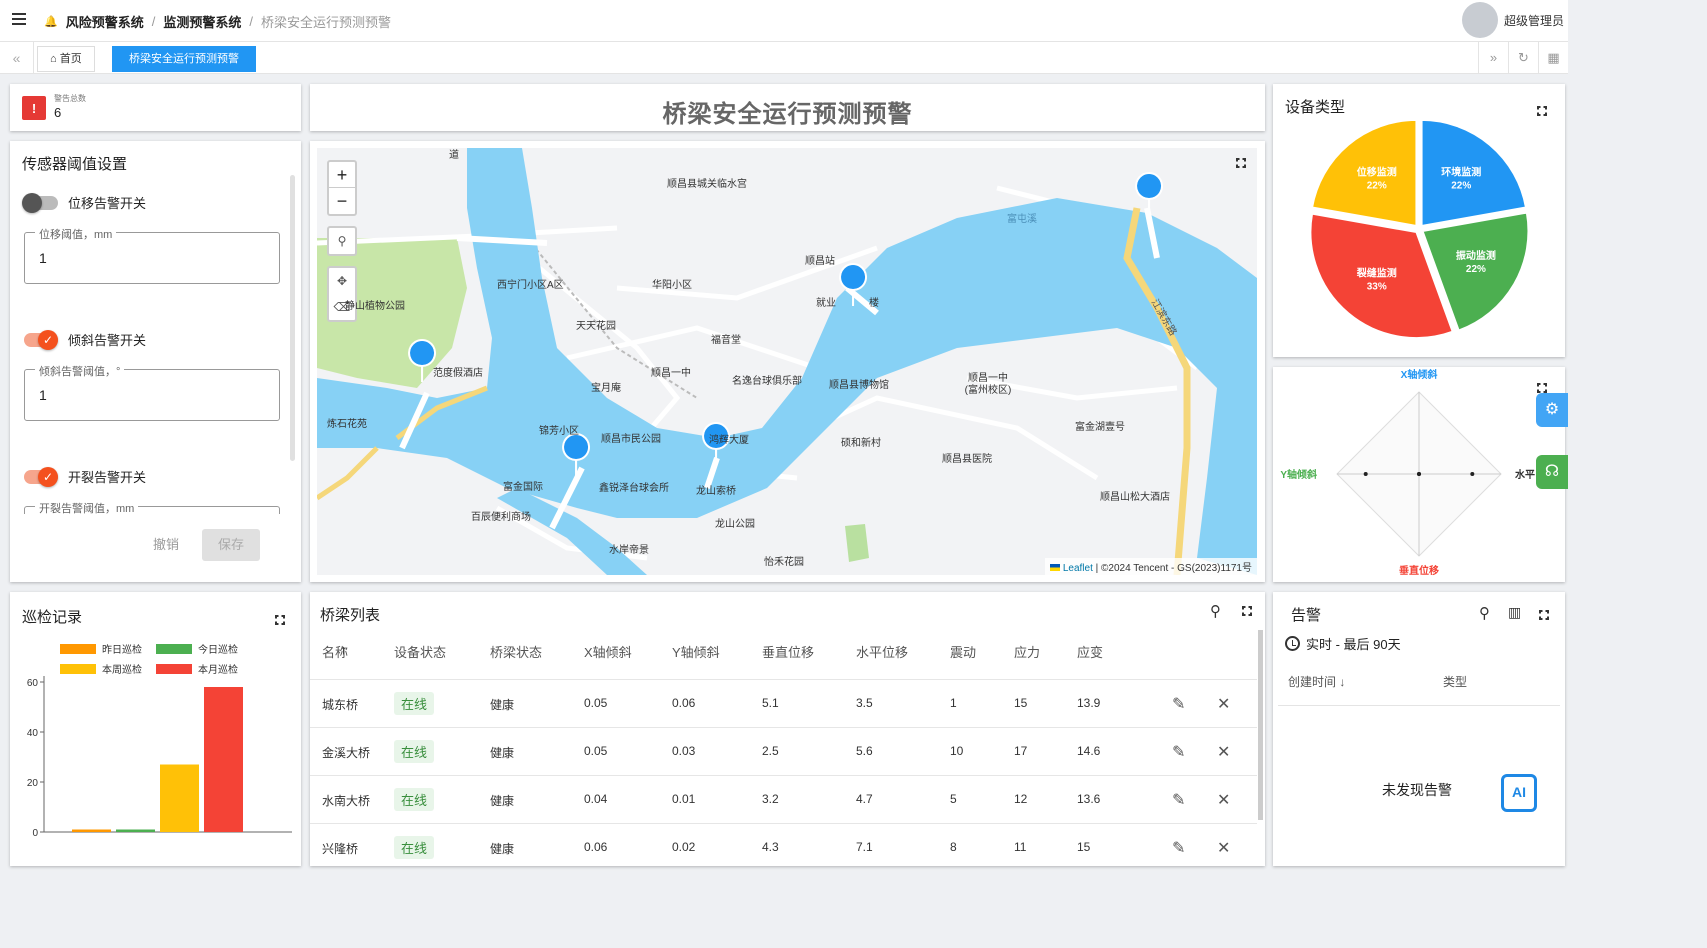  Describe the element at coordinates (516, 651) in the screenshot. I see `column-header: 桥梁状态` at that location.